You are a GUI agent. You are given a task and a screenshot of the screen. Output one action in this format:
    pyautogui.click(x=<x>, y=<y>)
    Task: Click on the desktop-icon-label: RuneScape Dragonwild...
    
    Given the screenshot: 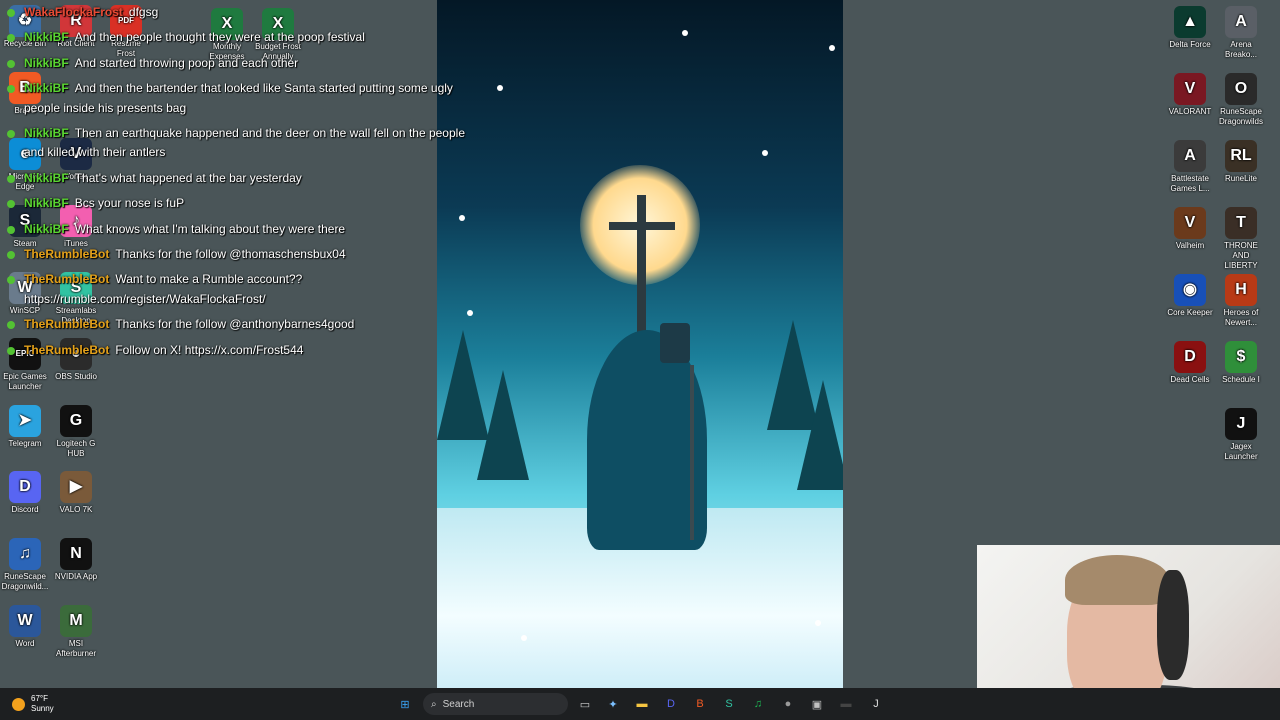 What is the action you would take?
    pyautogui.click(x=25, y=581)
    